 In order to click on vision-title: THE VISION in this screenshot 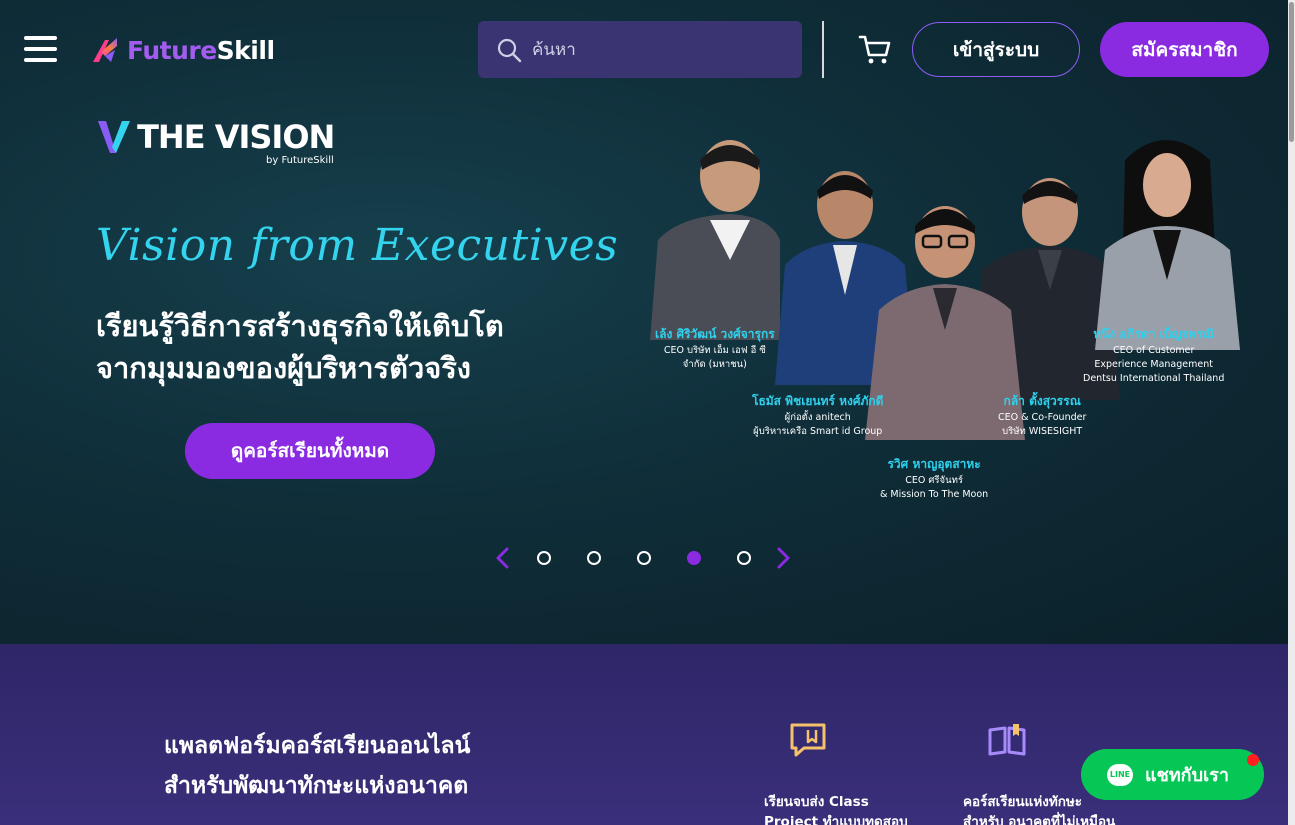, I will do `click(236, 137)`.